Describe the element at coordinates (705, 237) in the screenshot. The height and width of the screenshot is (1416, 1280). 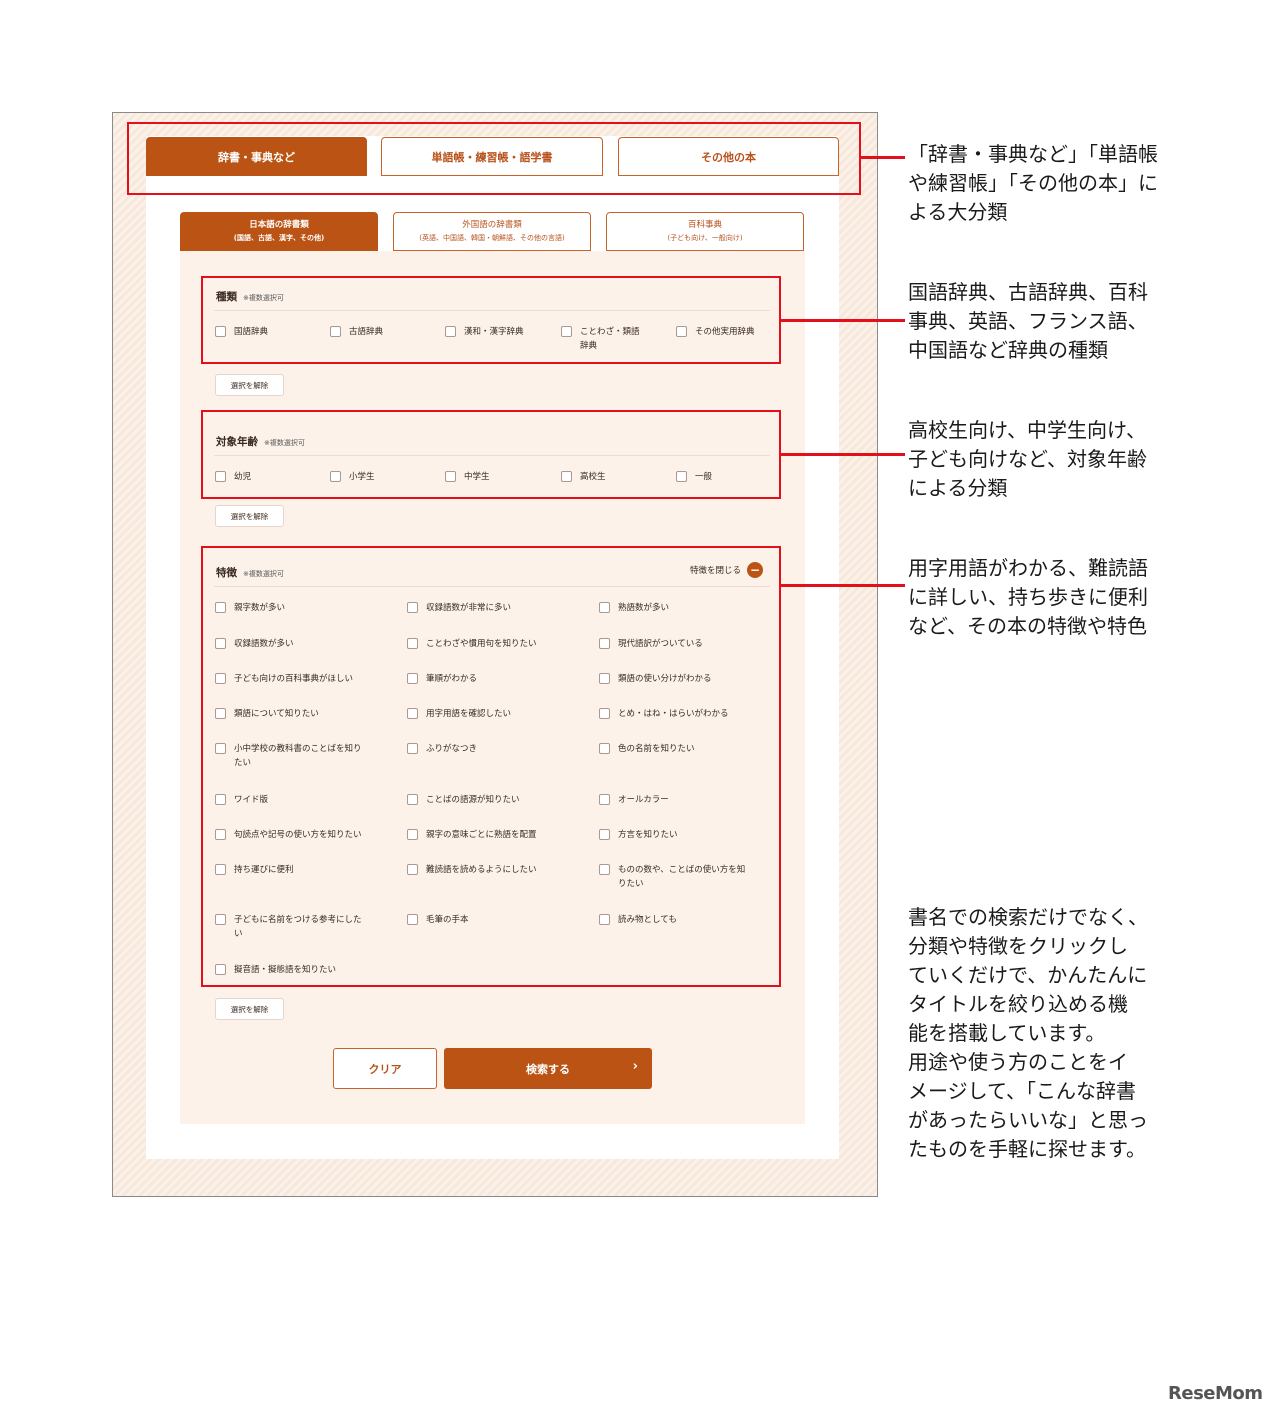
I see `subtab-sublabel: (子ども向け、一般向け)` at that location.